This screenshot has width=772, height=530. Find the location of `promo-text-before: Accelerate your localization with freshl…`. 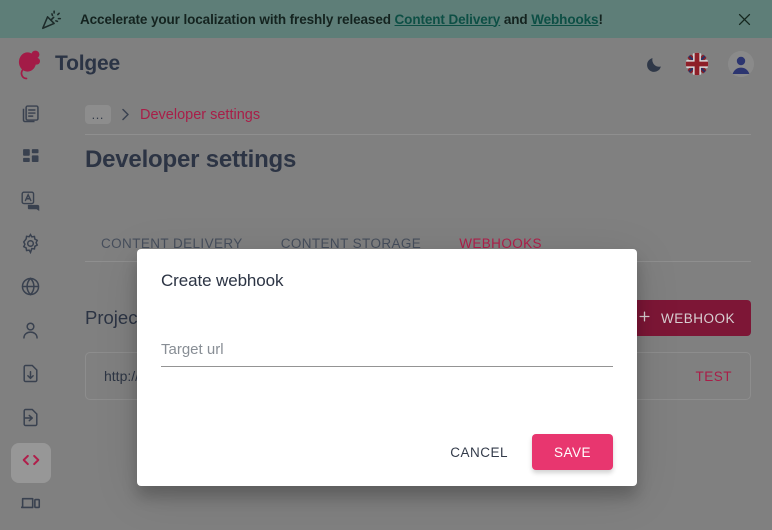

promo-text-before: Accelerate your localization with freshl… is located at coordinates (237, 19).